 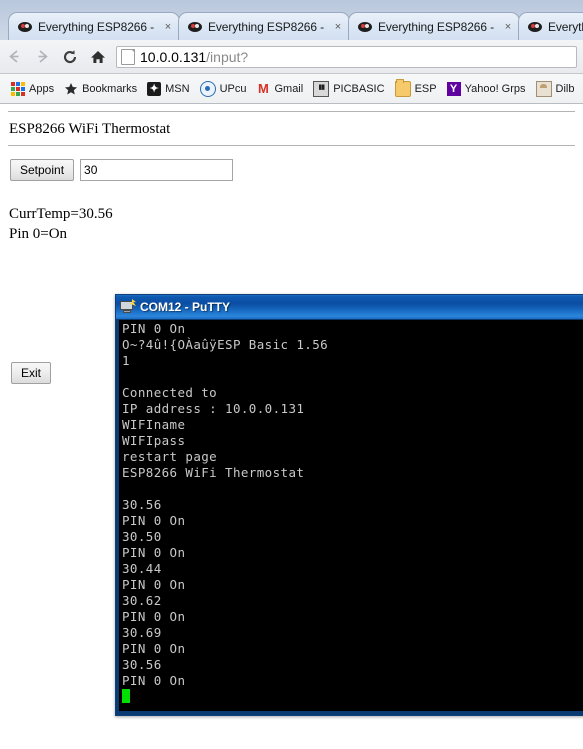 What do you see at coordinates (263, 88) in the screenshot?
I see `gmail-icon: M` at bounding box center [263, 88].